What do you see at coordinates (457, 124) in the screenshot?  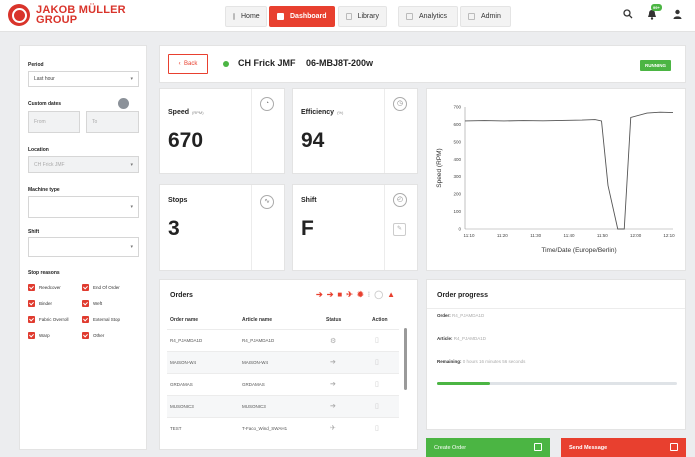 I see `y-tick-label: 600` at bounding box center [457, 124].